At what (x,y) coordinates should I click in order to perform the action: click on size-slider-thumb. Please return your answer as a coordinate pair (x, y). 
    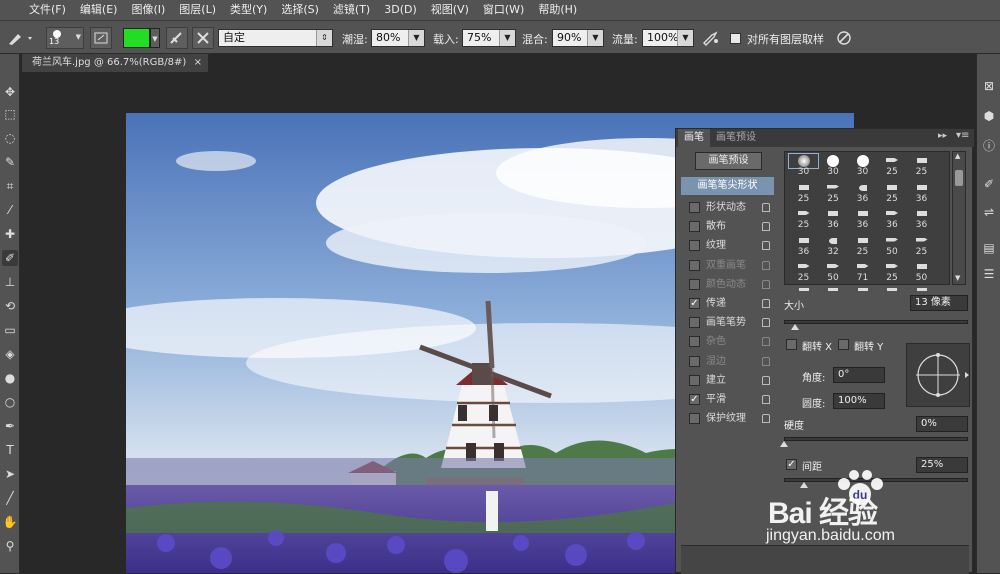
    Looking at the image, I should click on (795, 327).